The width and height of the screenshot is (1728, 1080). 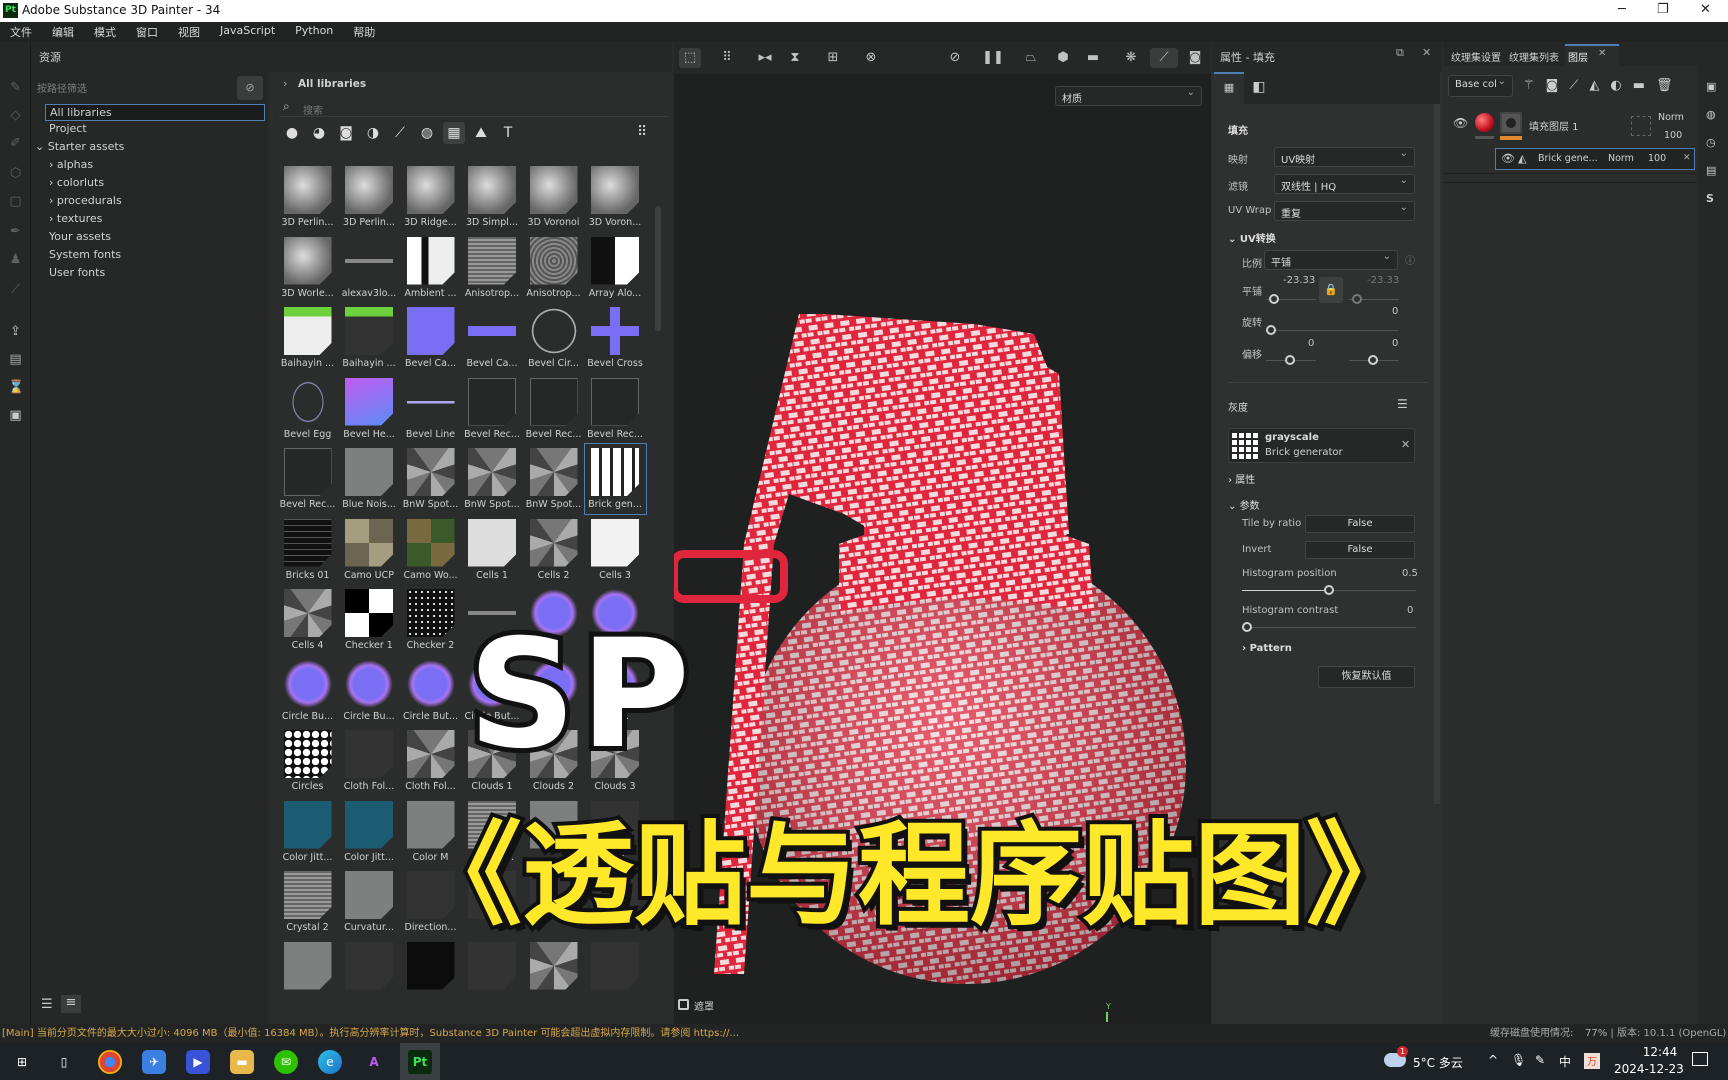 What do you see at coordinates (1615, 85) in the screenshot?
I see `add-effect-icon: ◐` at bounding box center [1615, 85].